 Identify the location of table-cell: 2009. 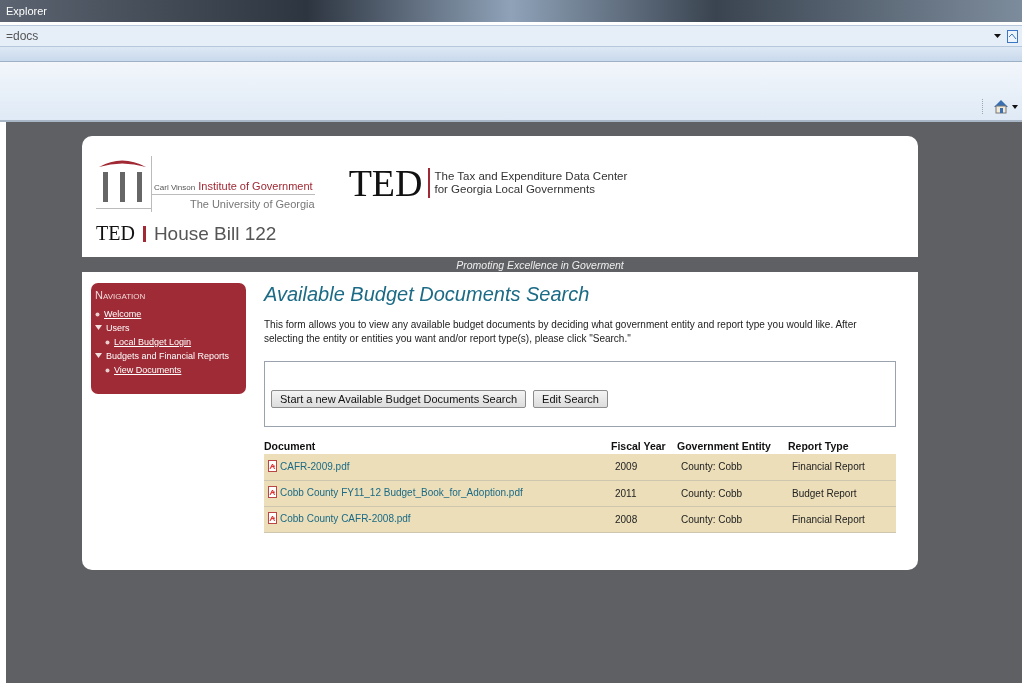
(644, 467).